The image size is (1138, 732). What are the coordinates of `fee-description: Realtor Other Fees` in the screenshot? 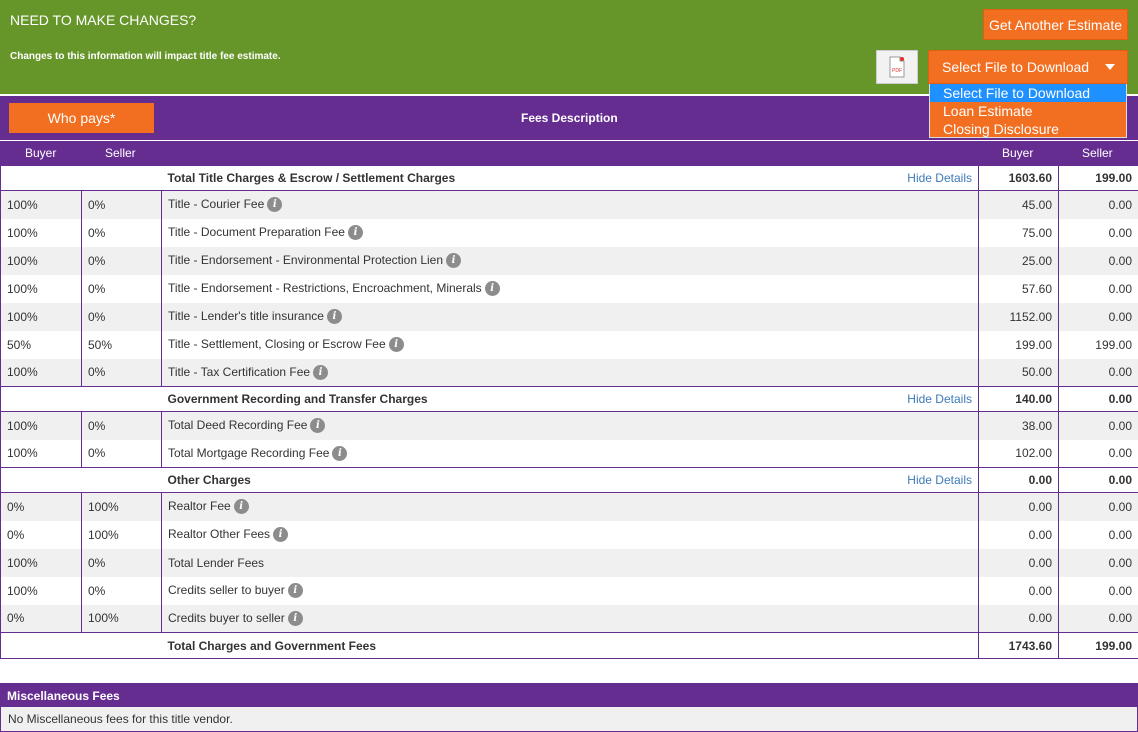 It's located at (219, 533).